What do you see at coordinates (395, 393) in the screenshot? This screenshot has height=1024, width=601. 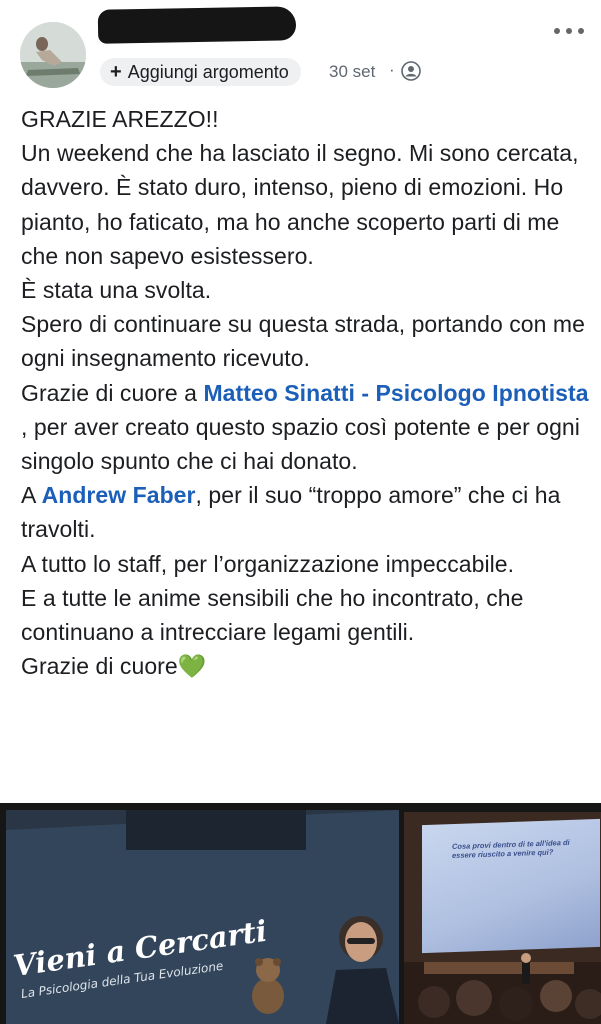 I see `mention-matteo-sinatti: Matteo Sinatti - Psicologo Ipnotista` at bounding box center [395, 393].